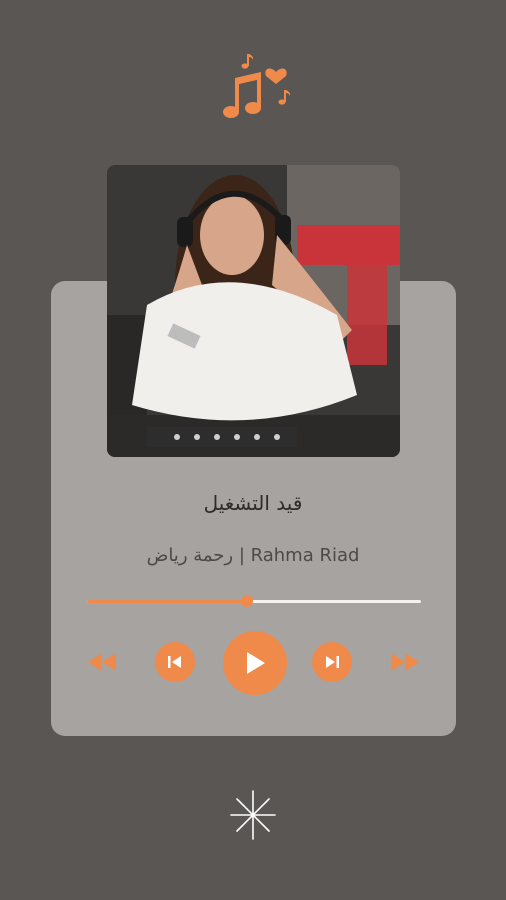 The image size is (506, 900). Describe the element at coordinates (253, 503) in the screenshot. I see `playback-status: قيد التشغيل` at that location.